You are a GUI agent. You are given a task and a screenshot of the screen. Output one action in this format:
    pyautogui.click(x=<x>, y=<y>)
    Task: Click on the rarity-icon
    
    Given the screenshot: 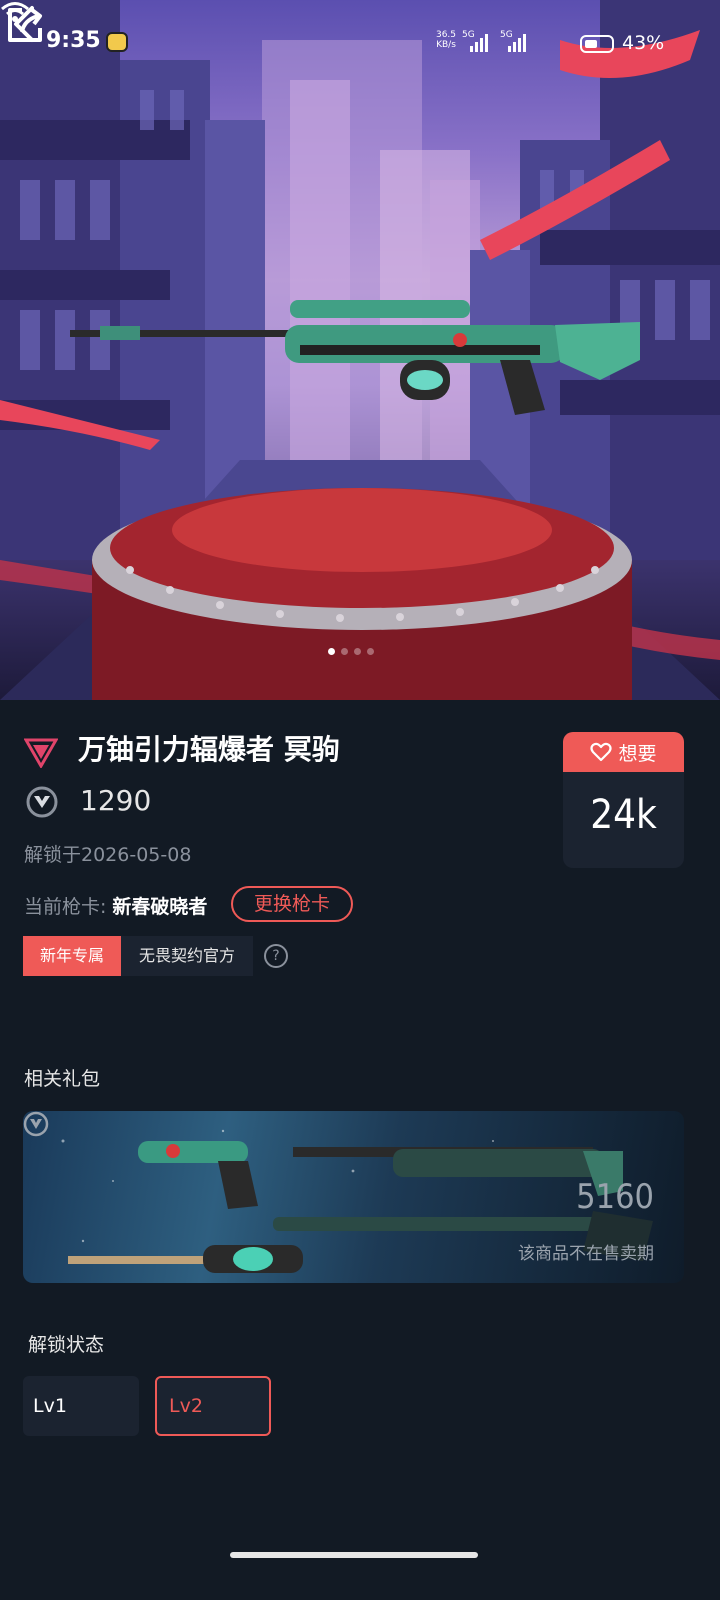 What is the action you would take?
    pyautogui.click(x=41, y=753)
    